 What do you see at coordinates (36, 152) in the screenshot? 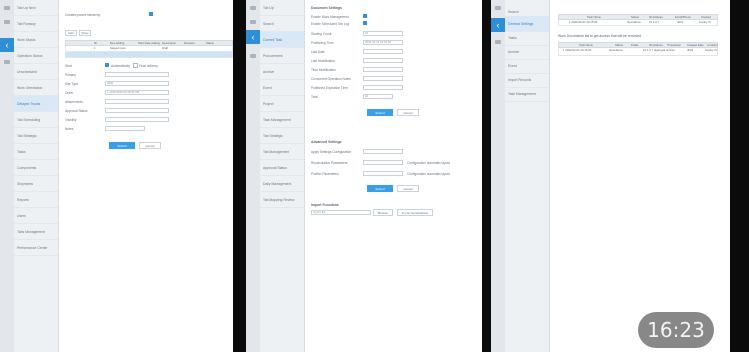
I see `sidebar-item: Tasks` at bounding box center [36, 152].